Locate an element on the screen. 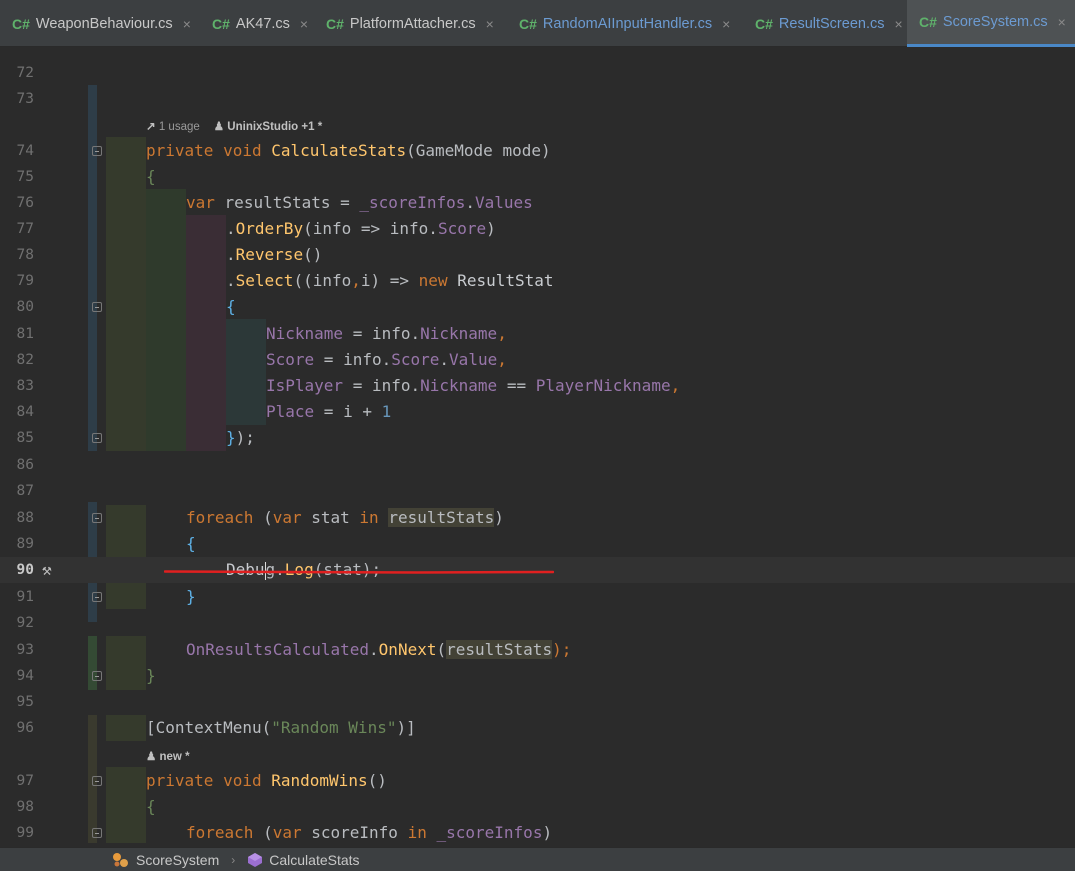  code-line: 81 Nickname = info.Nickname, is located at coordinates (537, 334).